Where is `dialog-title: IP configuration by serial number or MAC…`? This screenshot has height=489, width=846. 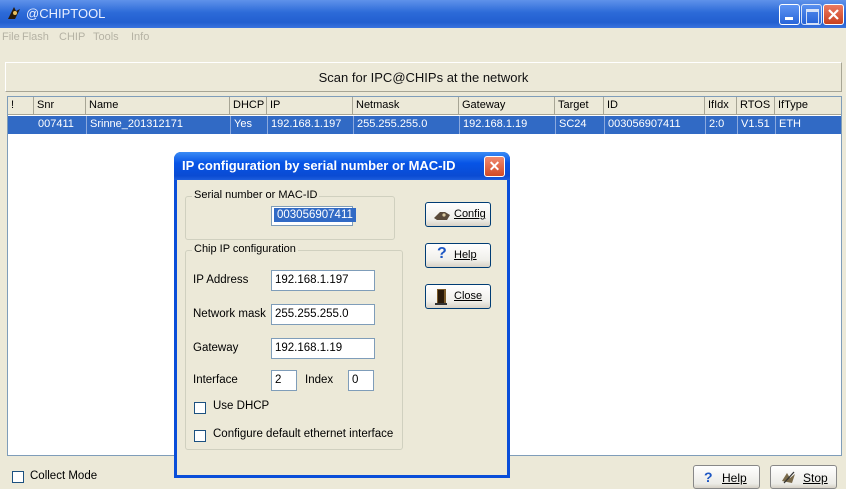 dialog-title: IP configuration by serial number or MAC… is located at coordinates (319, 165).